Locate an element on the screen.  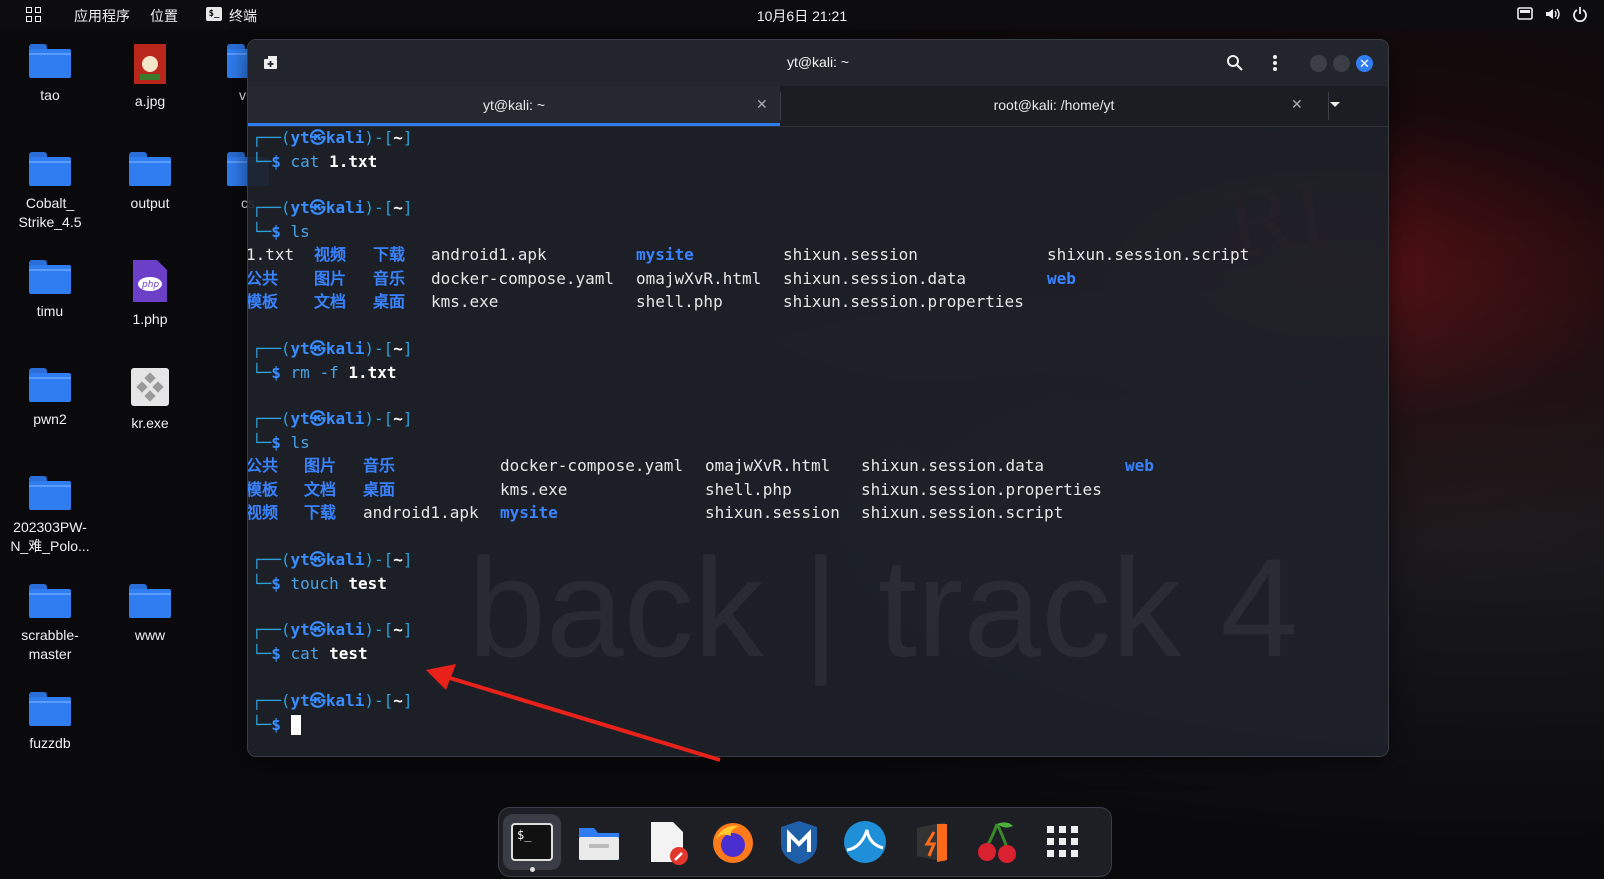
dock-wireshark is located at coordinates (865, 842).